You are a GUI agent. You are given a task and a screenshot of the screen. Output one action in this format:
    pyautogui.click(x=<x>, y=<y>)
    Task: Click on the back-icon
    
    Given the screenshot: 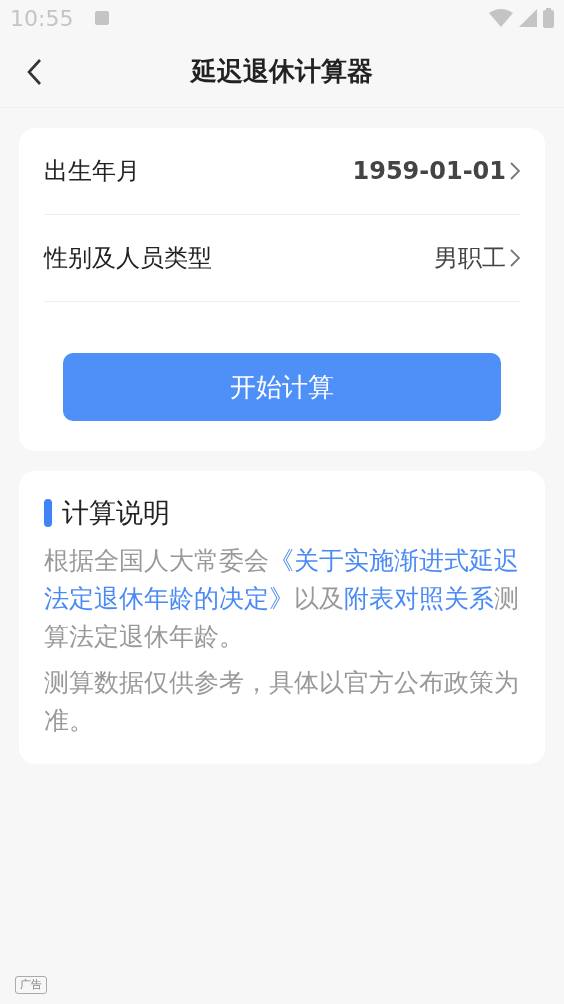 What is the action you would take?
    pyautogui.click(x=34, y=72)
    